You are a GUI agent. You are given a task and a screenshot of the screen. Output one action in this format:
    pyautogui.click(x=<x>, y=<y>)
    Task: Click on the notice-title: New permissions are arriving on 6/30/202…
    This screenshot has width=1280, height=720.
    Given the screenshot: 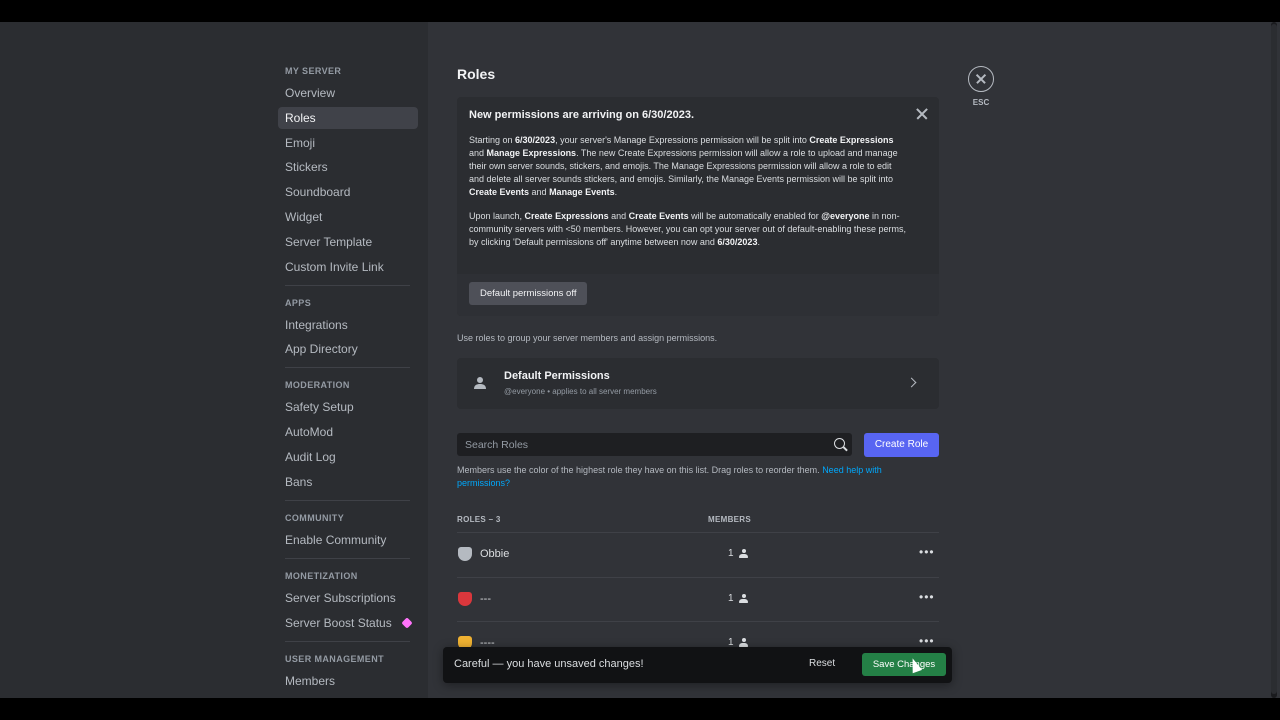 What is the action you would take?
    pyautogui.click(x=581, y=115)
    